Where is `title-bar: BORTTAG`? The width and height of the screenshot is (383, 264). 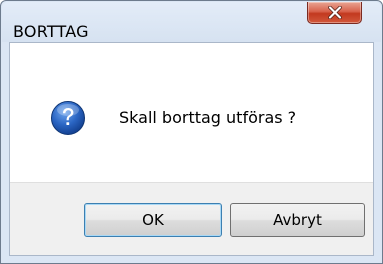
title-bar: BORTTAG is located at coordinates (191, 22).